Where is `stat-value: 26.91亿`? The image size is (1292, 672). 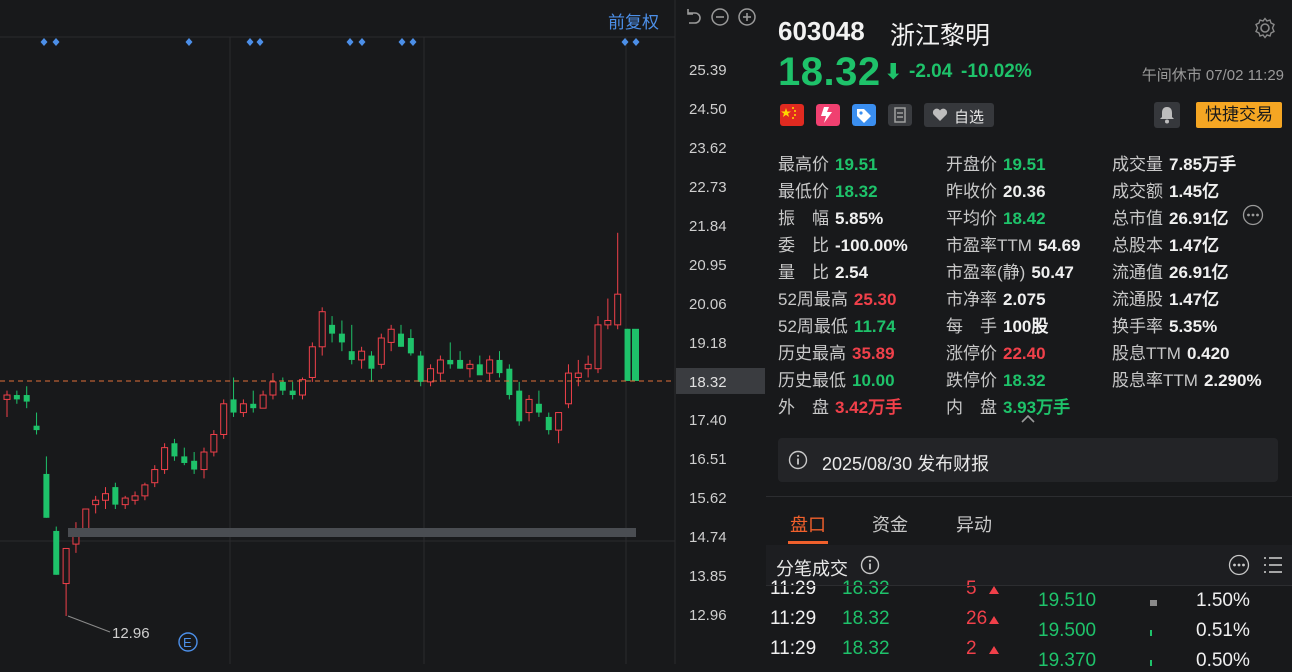
stat-value: 26.91亿 is located at coordinates (1199, 218).